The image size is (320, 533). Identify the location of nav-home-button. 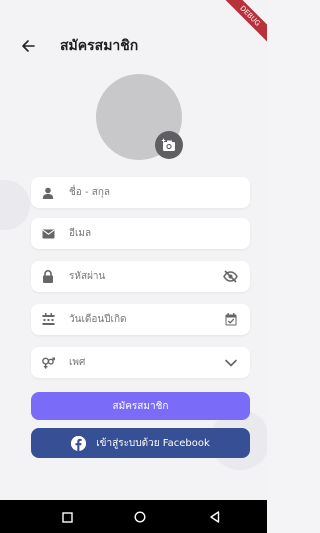
(140, 517).